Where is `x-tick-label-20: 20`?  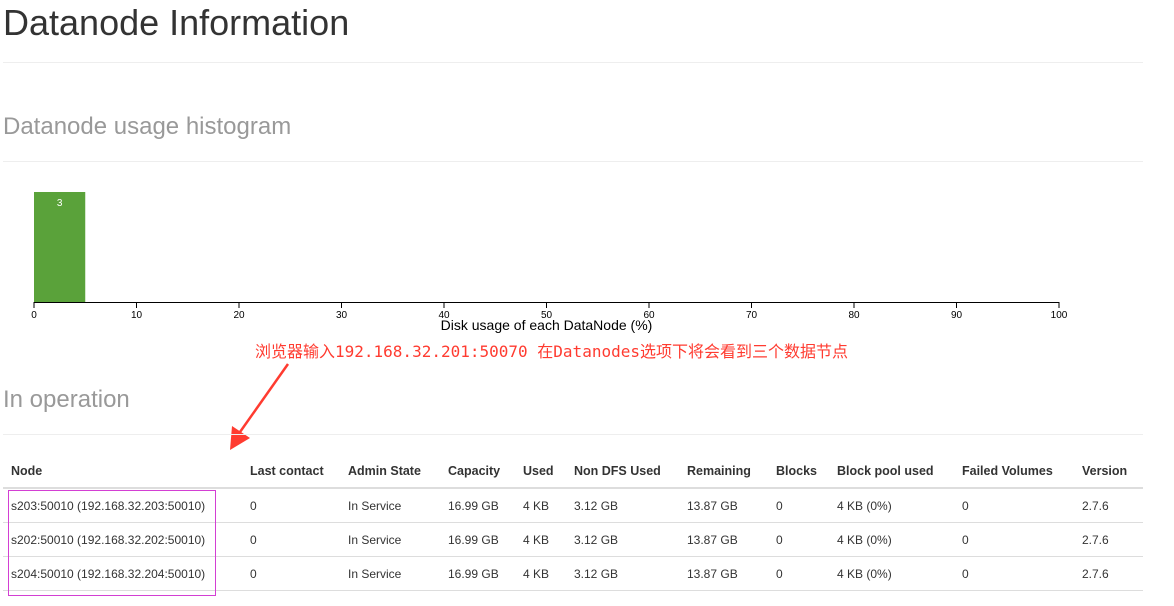 x-tick-label-20: 20 is located at coordinates (239, 315).